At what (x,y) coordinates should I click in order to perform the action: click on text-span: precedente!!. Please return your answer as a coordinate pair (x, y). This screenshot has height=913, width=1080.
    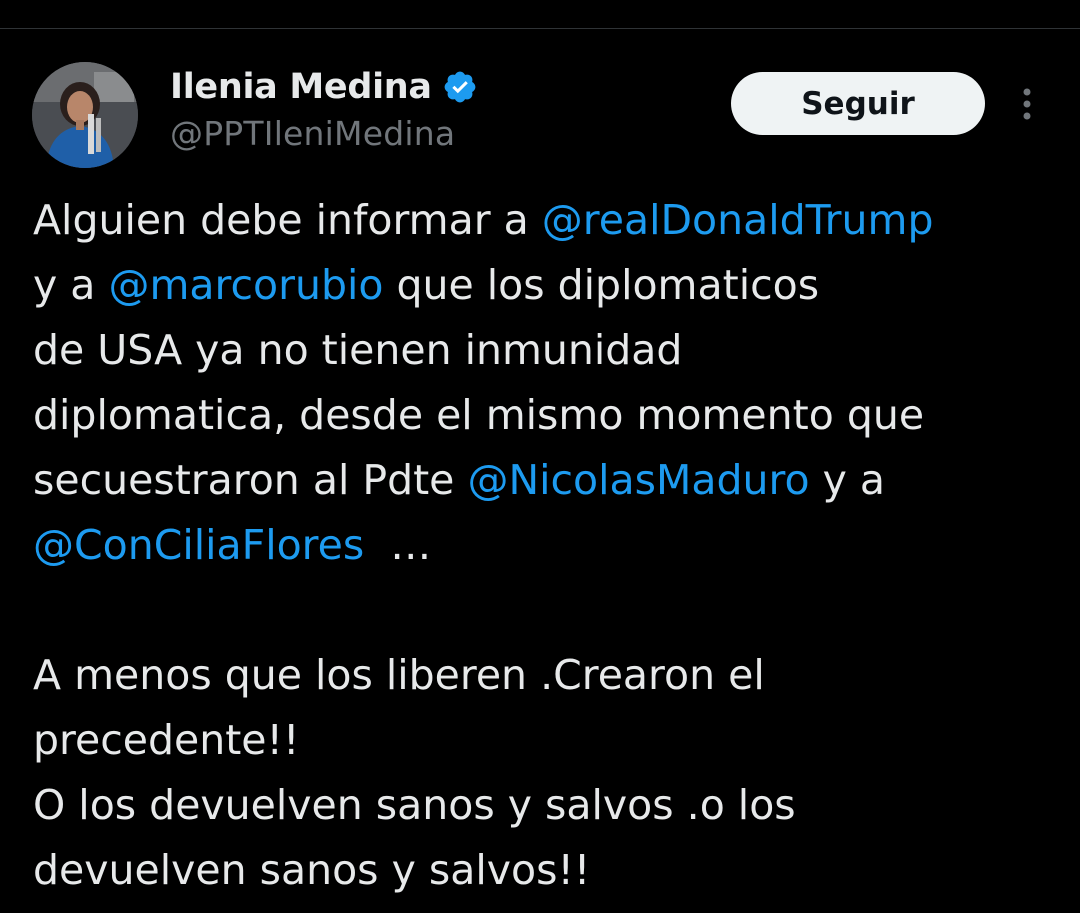
    Looking at the image, I should click on (166, 740).